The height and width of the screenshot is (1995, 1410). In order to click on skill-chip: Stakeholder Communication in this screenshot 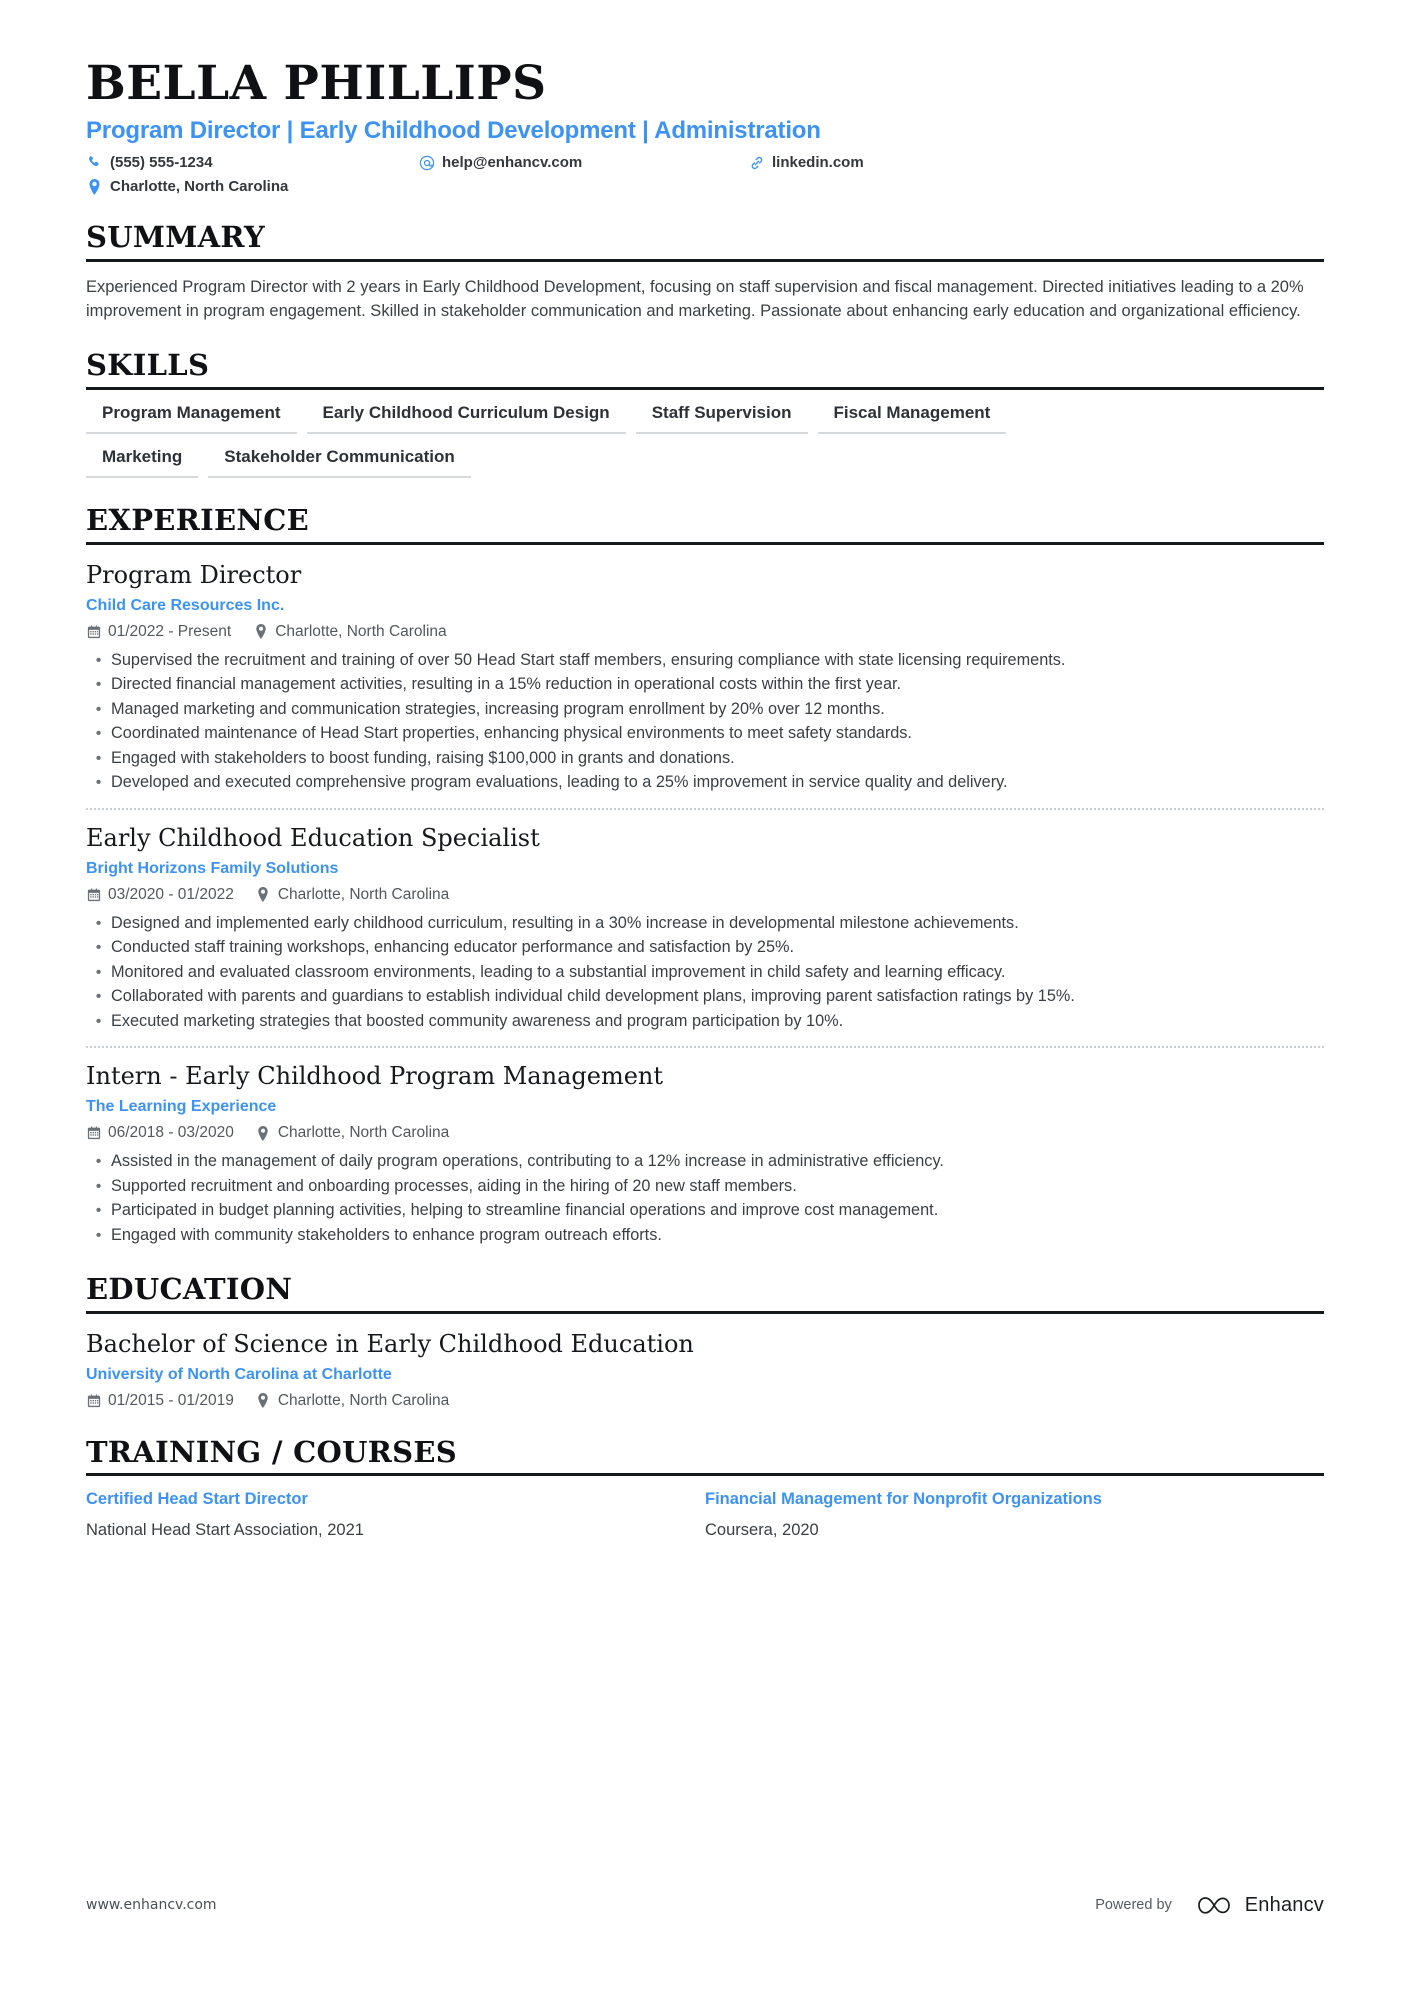, I will do `click(339, 463)`.